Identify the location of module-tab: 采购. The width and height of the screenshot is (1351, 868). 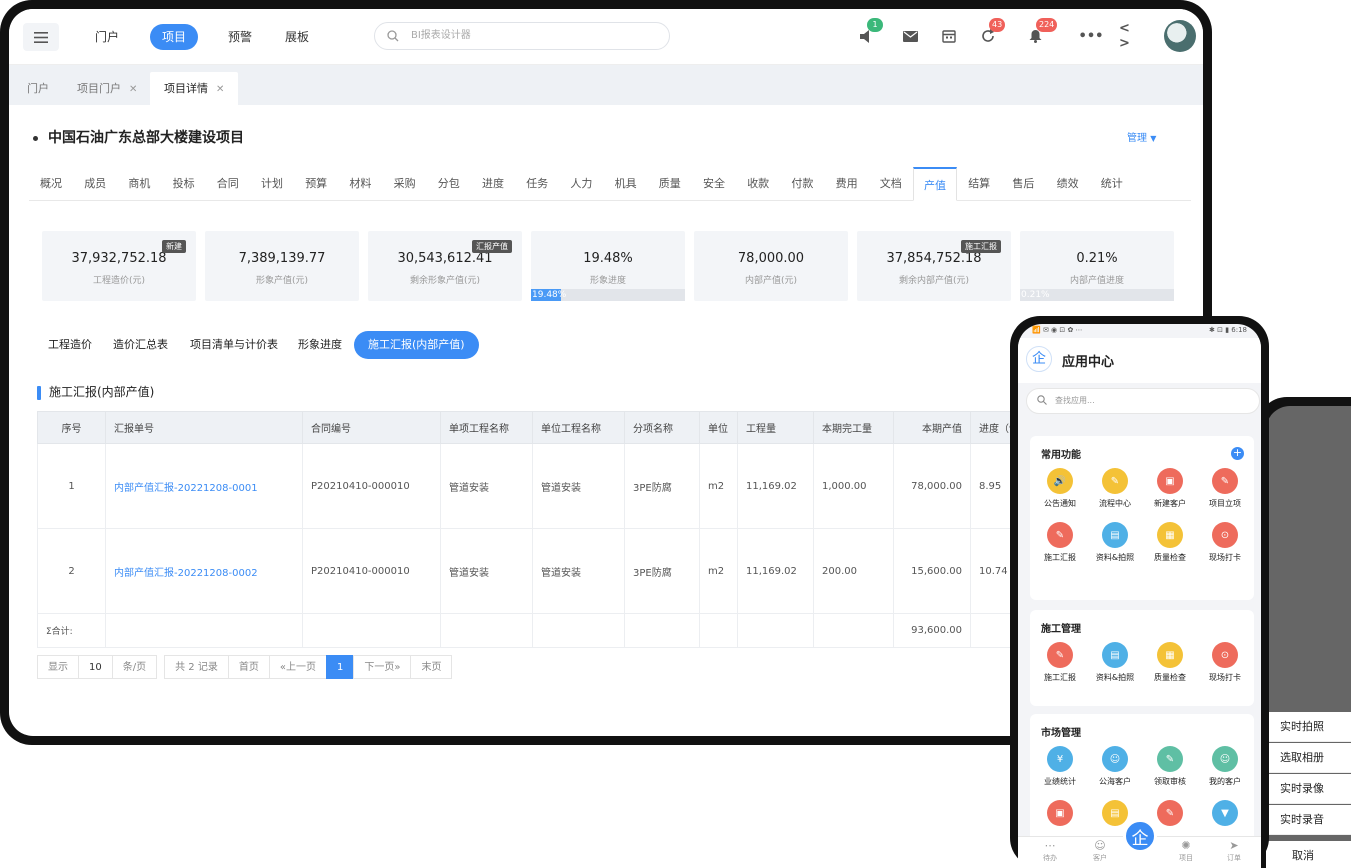
(405, 184).